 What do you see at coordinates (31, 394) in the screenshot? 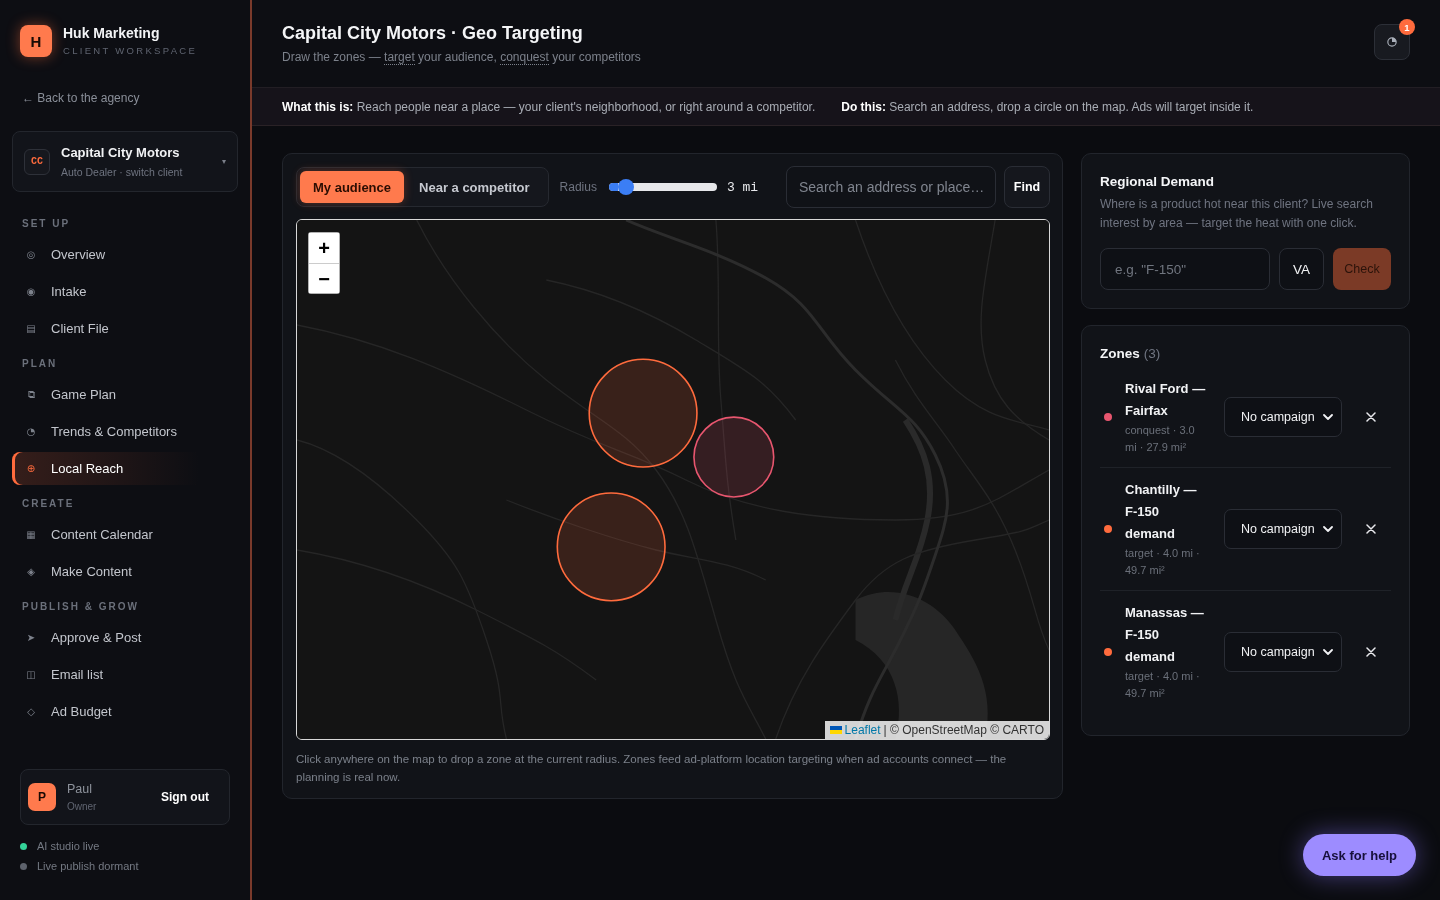
I see `overlapping-squares-icon: ⧉` at bounding box center [31, 394].